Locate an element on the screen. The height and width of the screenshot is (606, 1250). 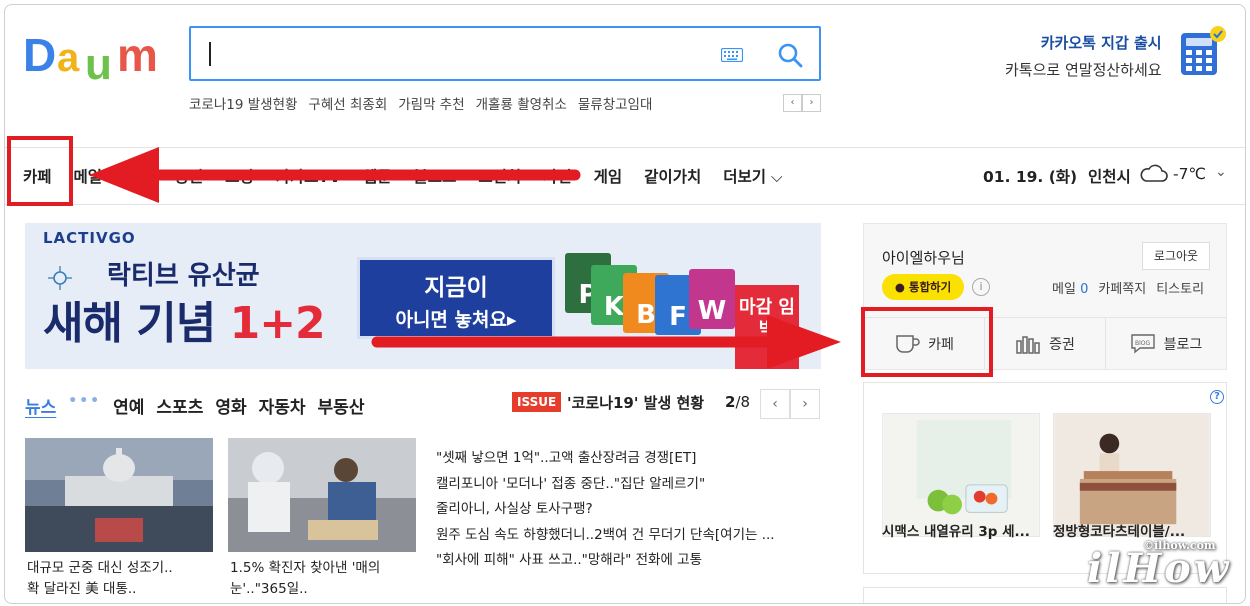
logout-button: 로그아웃 is located at coordinates (1176, 256).